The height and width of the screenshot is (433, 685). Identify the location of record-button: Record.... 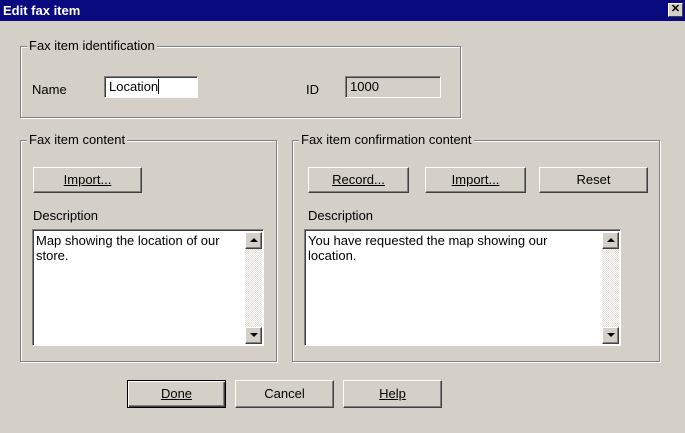
(358, 180).